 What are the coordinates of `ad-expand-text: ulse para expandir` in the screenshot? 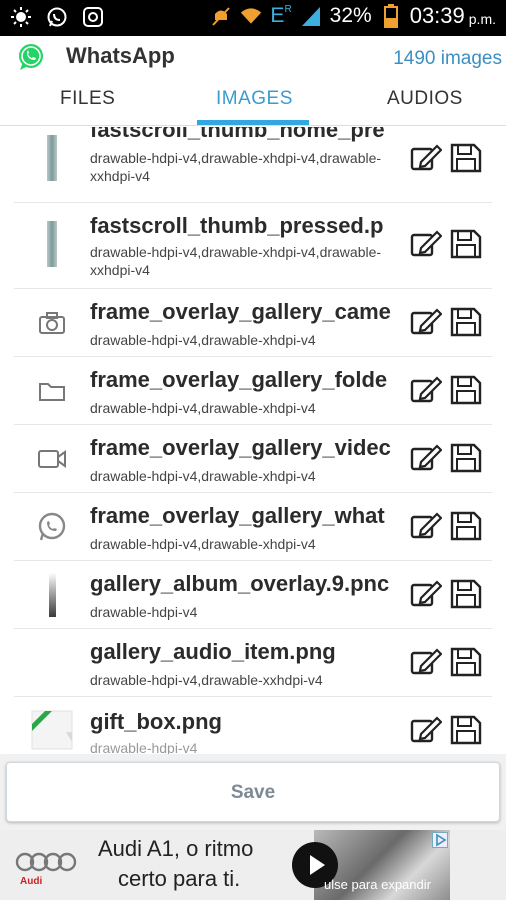 It's located at (377, 884).